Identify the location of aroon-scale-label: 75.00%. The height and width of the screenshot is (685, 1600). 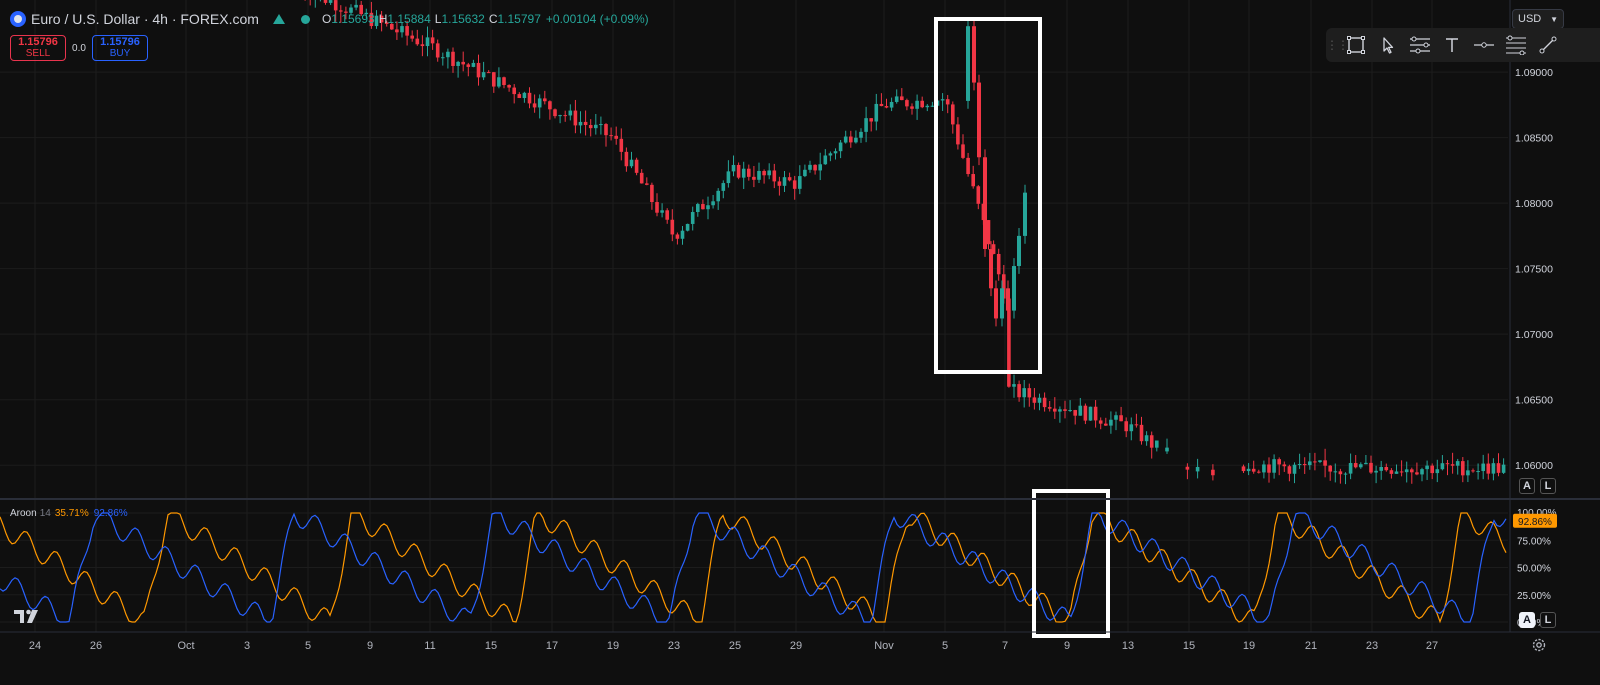
(1534, 541).